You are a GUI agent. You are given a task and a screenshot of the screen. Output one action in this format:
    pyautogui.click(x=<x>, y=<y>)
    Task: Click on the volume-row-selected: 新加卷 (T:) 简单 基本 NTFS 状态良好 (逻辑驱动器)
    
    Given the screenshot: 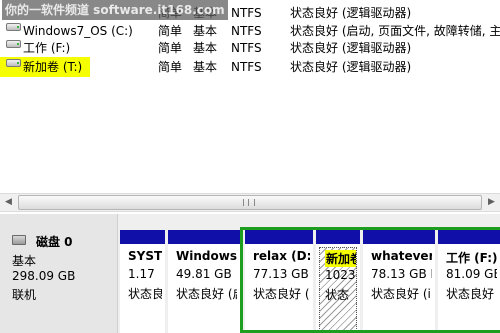 What is the action you would take?
    pyautogui.click(x=250, y=67)
    